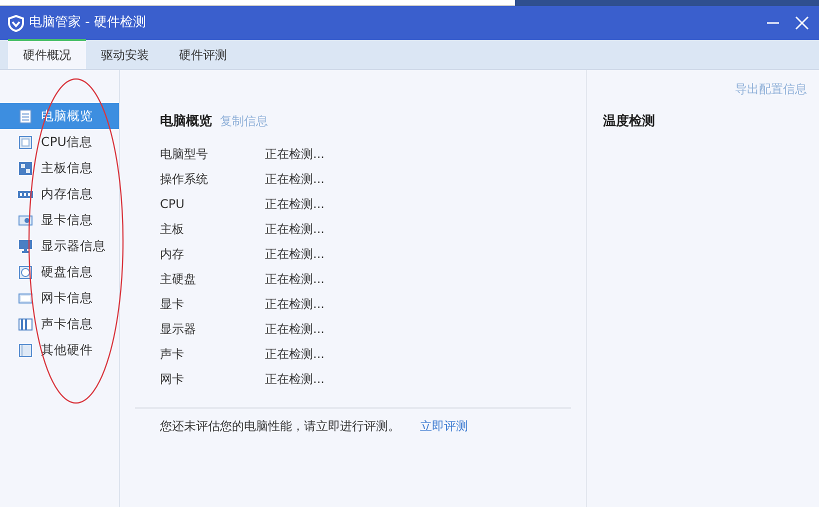 This screenshot has height=507, width=819. I want to click on monitor-icon, so click(25, 246).